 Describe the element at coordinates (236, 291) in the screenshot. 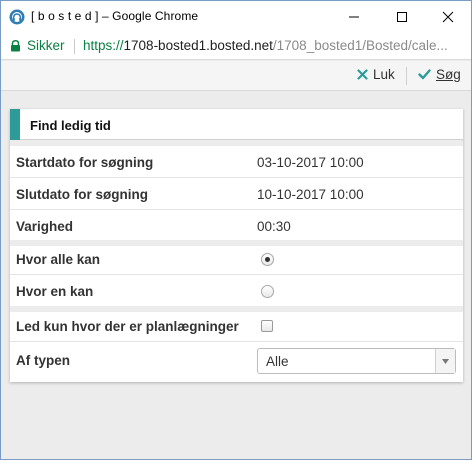

I see `one-can-row: Hvor en kan` at that location.